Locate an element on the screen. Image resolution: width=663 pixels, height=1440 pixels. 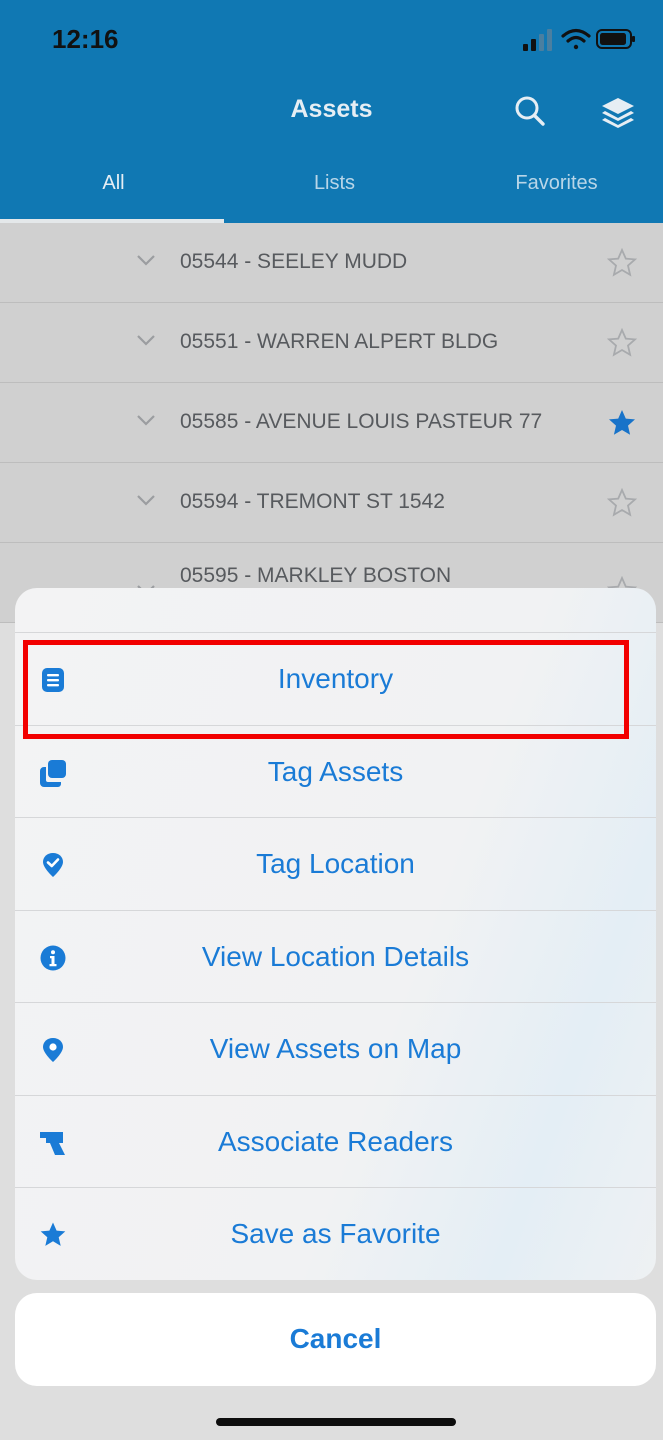
cancel-button: Cancel is located at coordinates (335, 1339).